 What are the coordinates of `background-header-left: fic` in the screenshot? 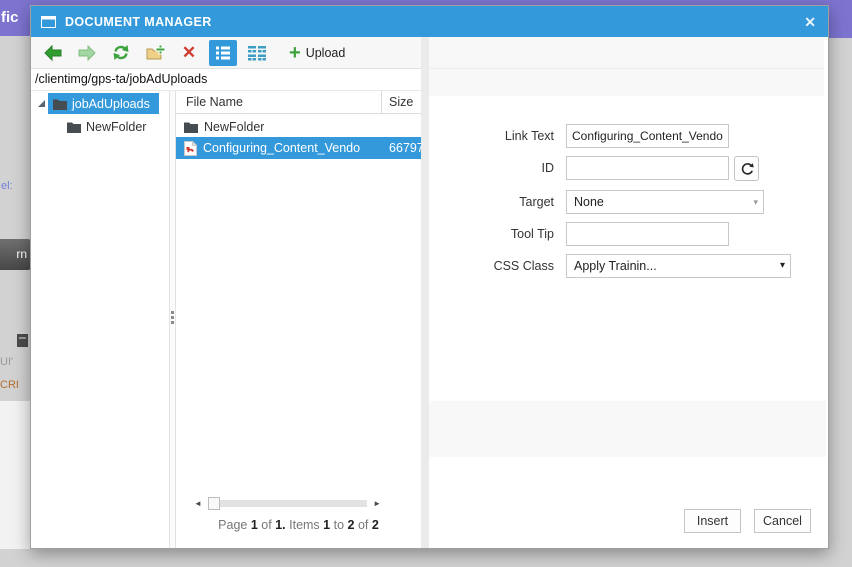 It's located at (16, 18).